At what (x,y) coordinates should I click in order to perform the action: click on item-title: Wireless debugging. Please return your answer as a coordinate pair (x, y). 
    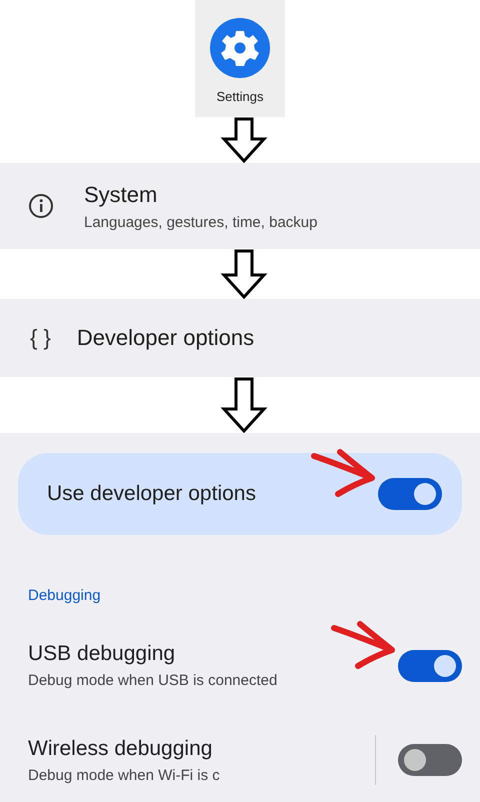
    Looking at the image, I should click on (121, 748).